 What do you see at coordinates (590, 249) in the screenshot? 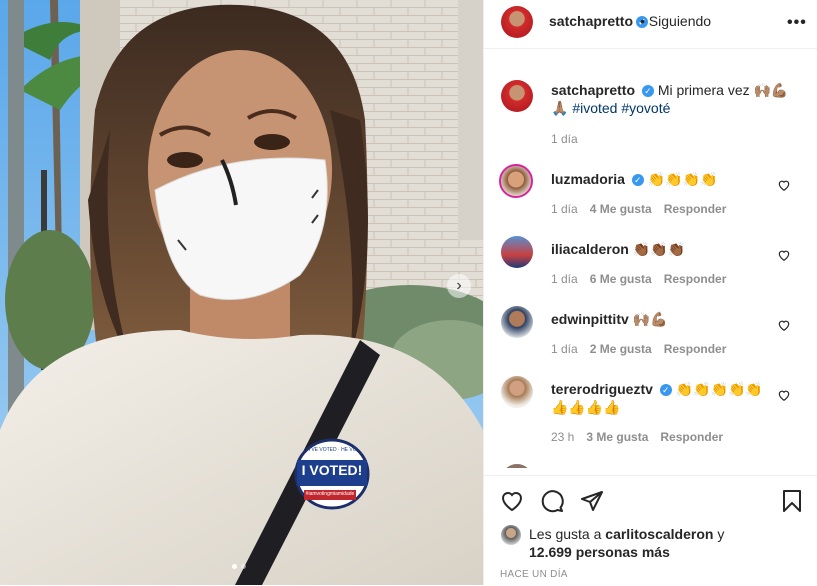
I see `comment-username: iliacalderon` at bounding box center [590, 249].